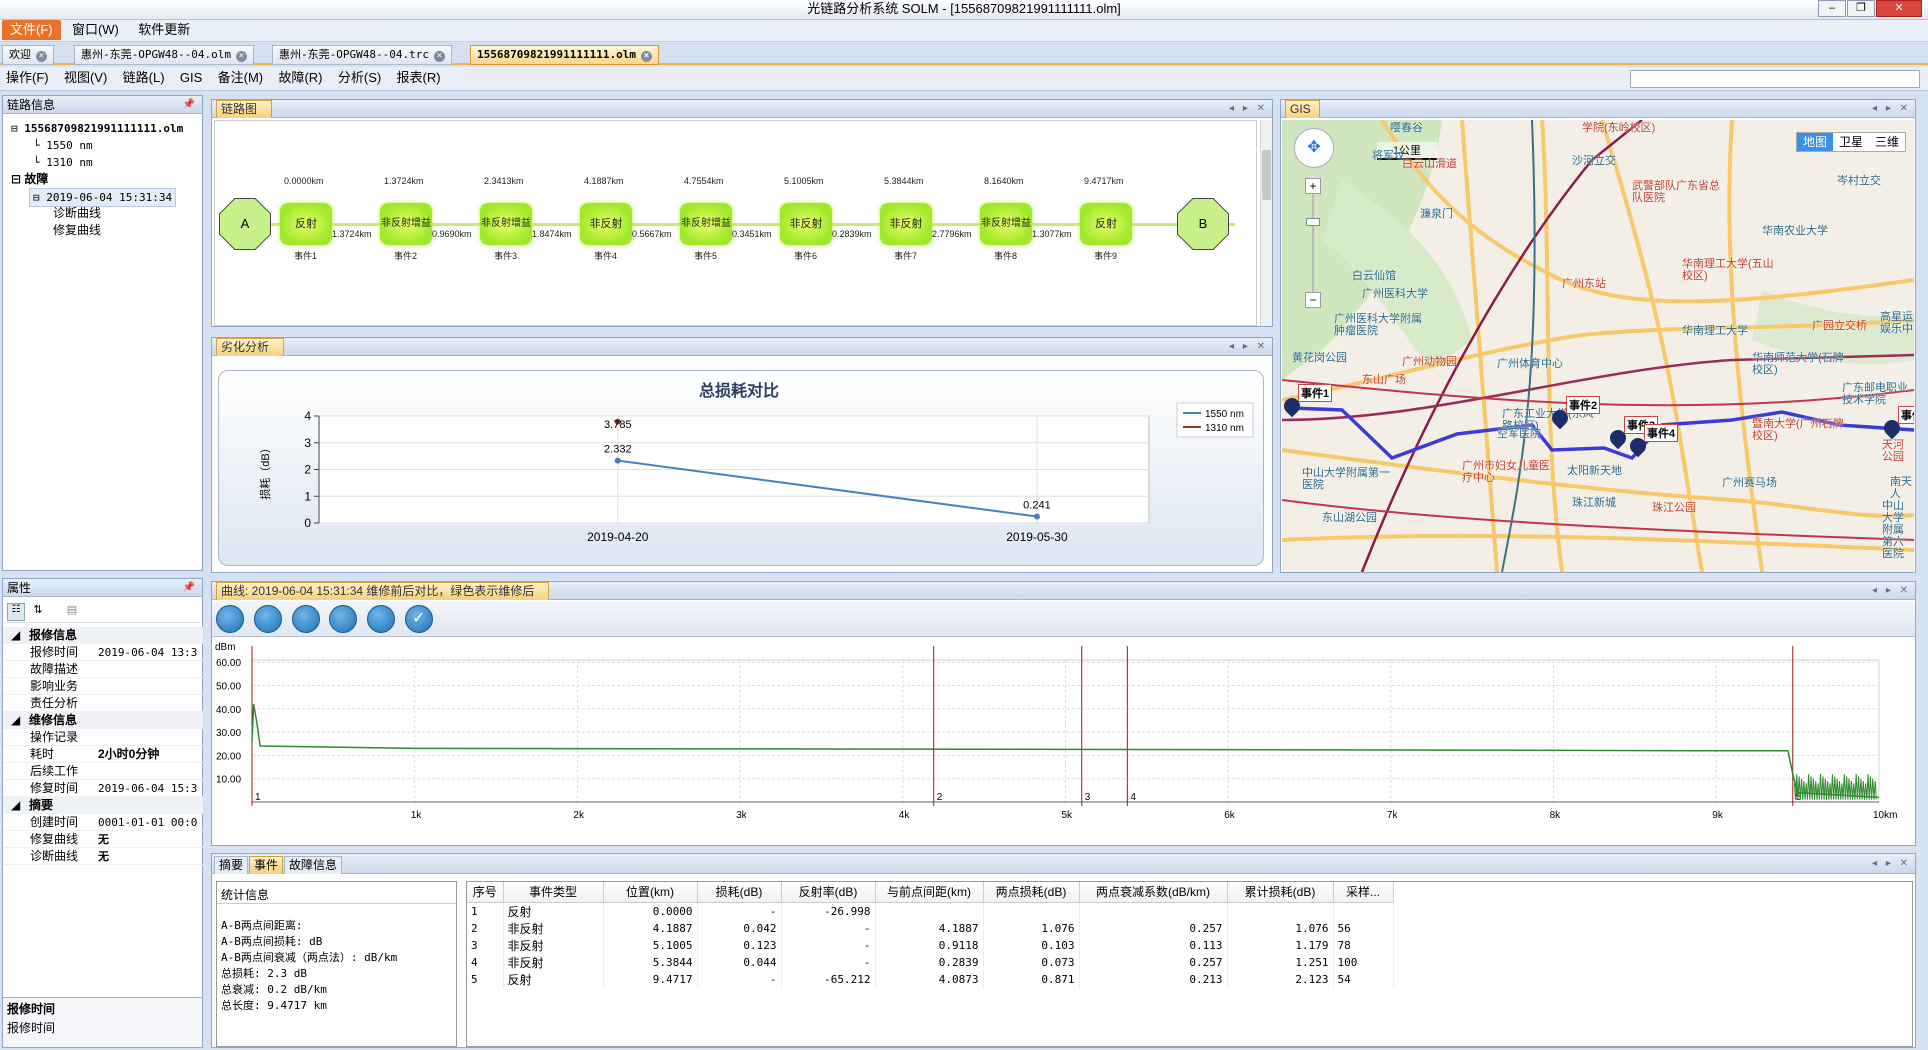 This screenshot has height=1050, width=1928. I want to click on zoom-in-x-icon, so click(268, 619).